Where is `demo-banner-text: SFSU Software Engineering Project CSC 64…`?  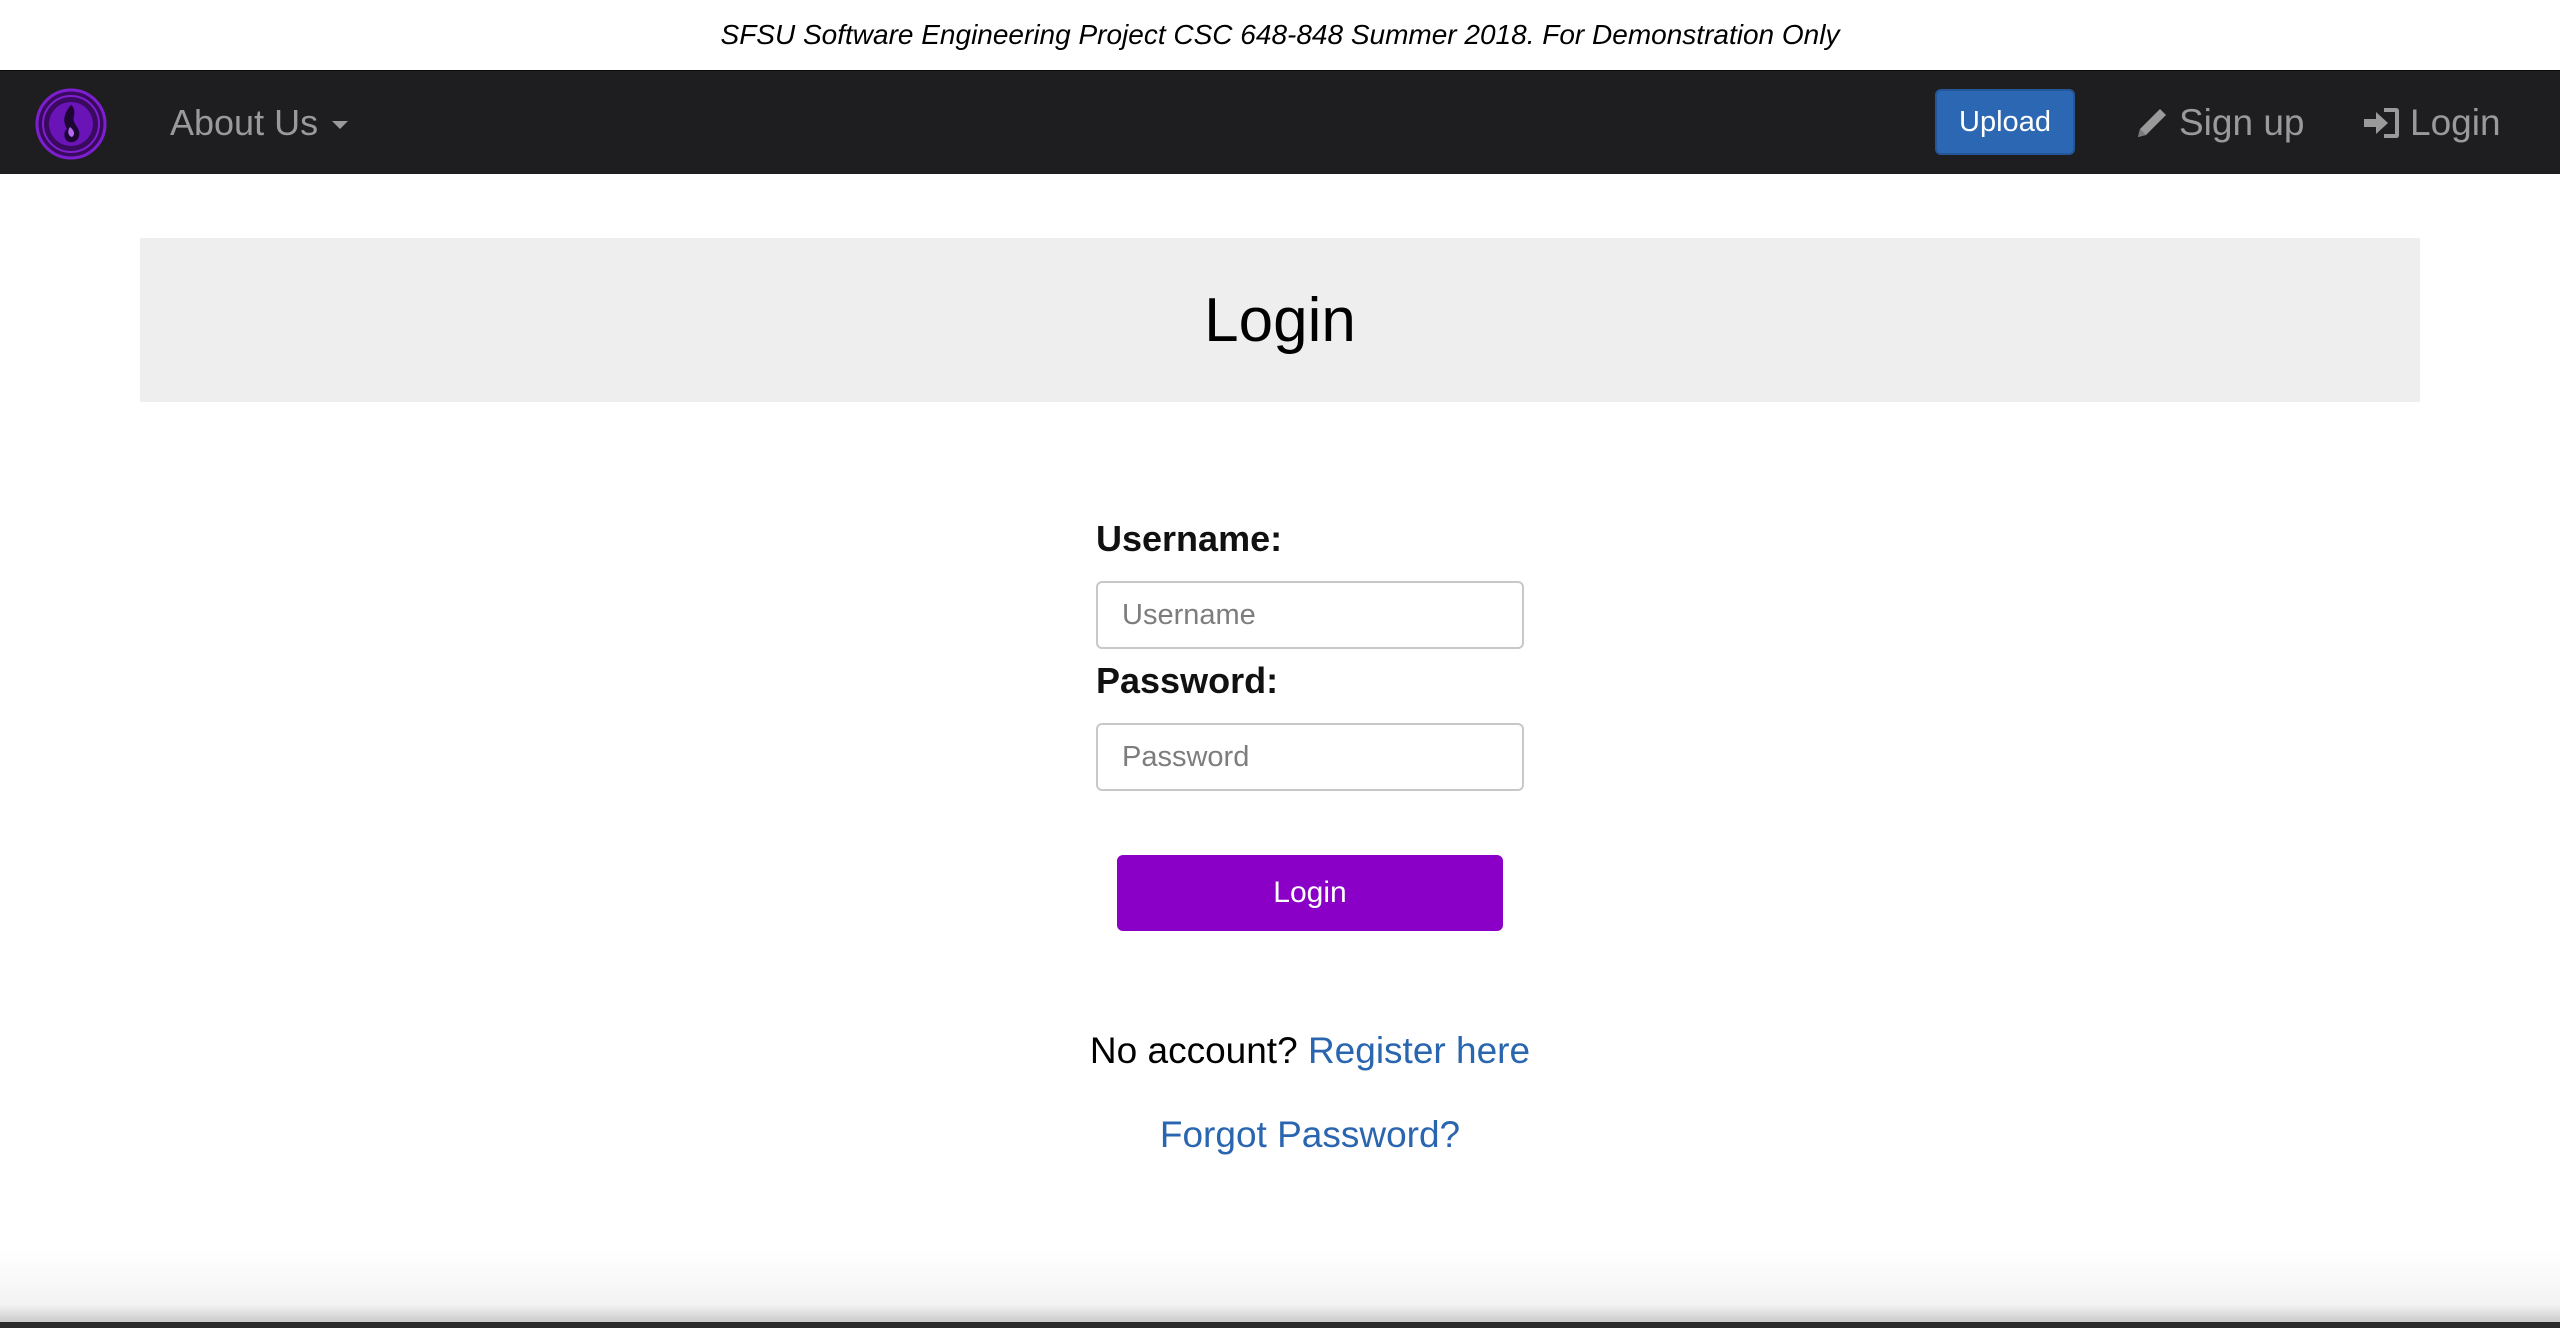 demo-banner-text: SFSU Software Engineering Project CSC 64… is located at coordinates (1280, 34).